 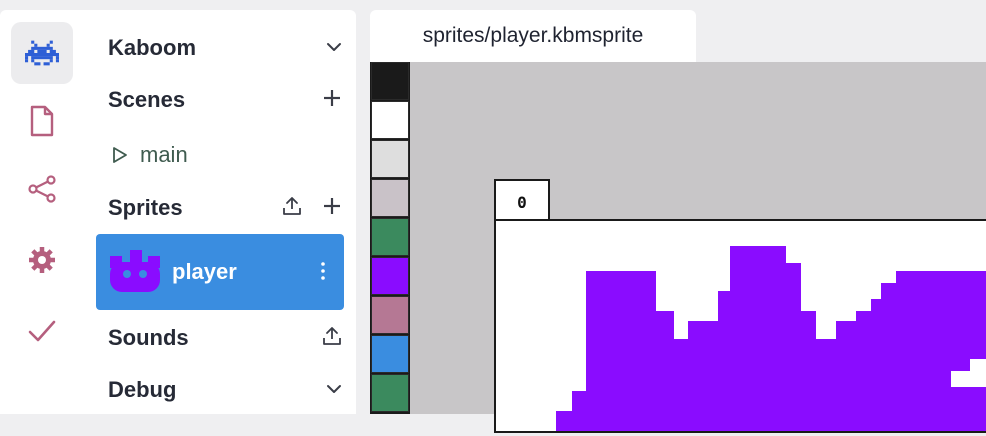 What do you see at coordinates (147, 99) in the screenshot?
I see `scenes-title: Scenes` at bounding box center [147, 99].